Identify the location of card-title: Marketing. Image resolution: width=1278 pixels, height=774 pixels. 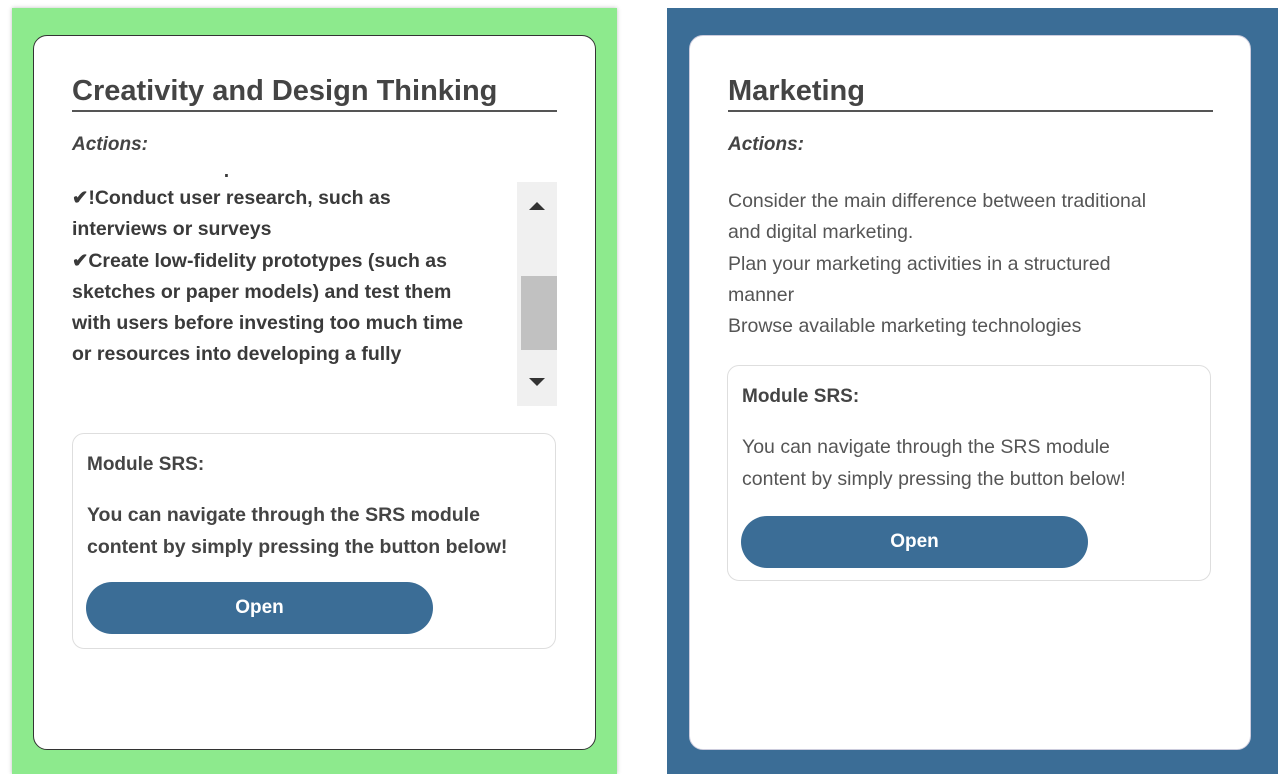
(970, 93).